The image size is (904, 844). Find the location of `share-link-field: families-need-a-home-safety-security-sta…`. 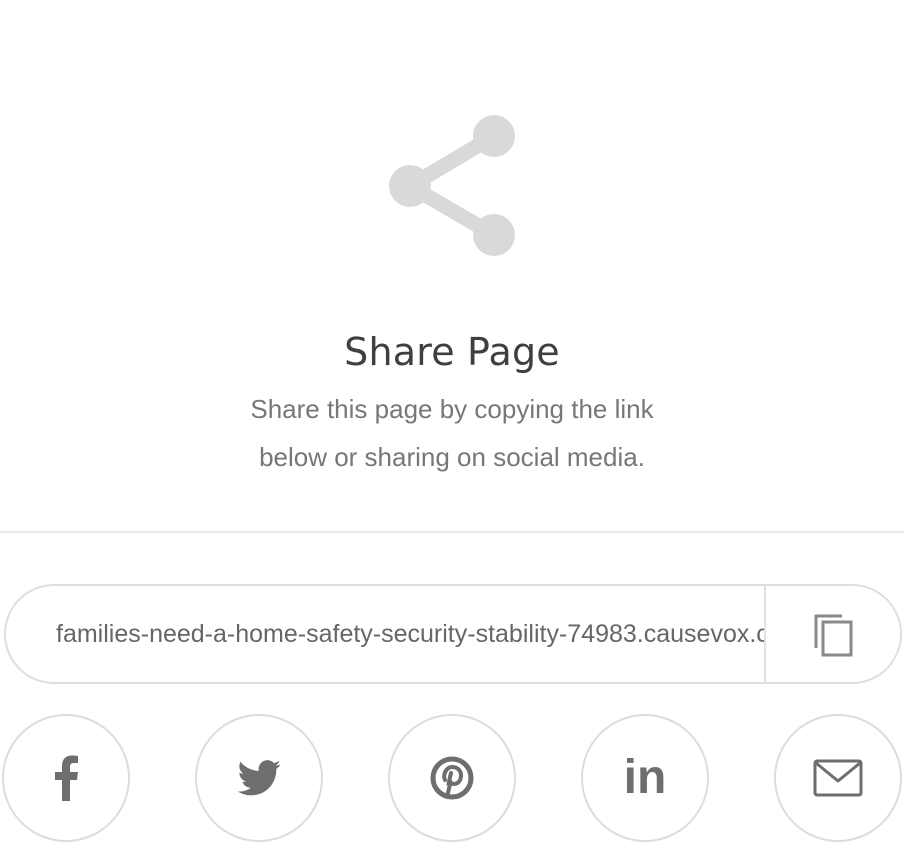

share-link-field: families-need-a-home-safety-security-sta… is located at coordinates (453, 634).